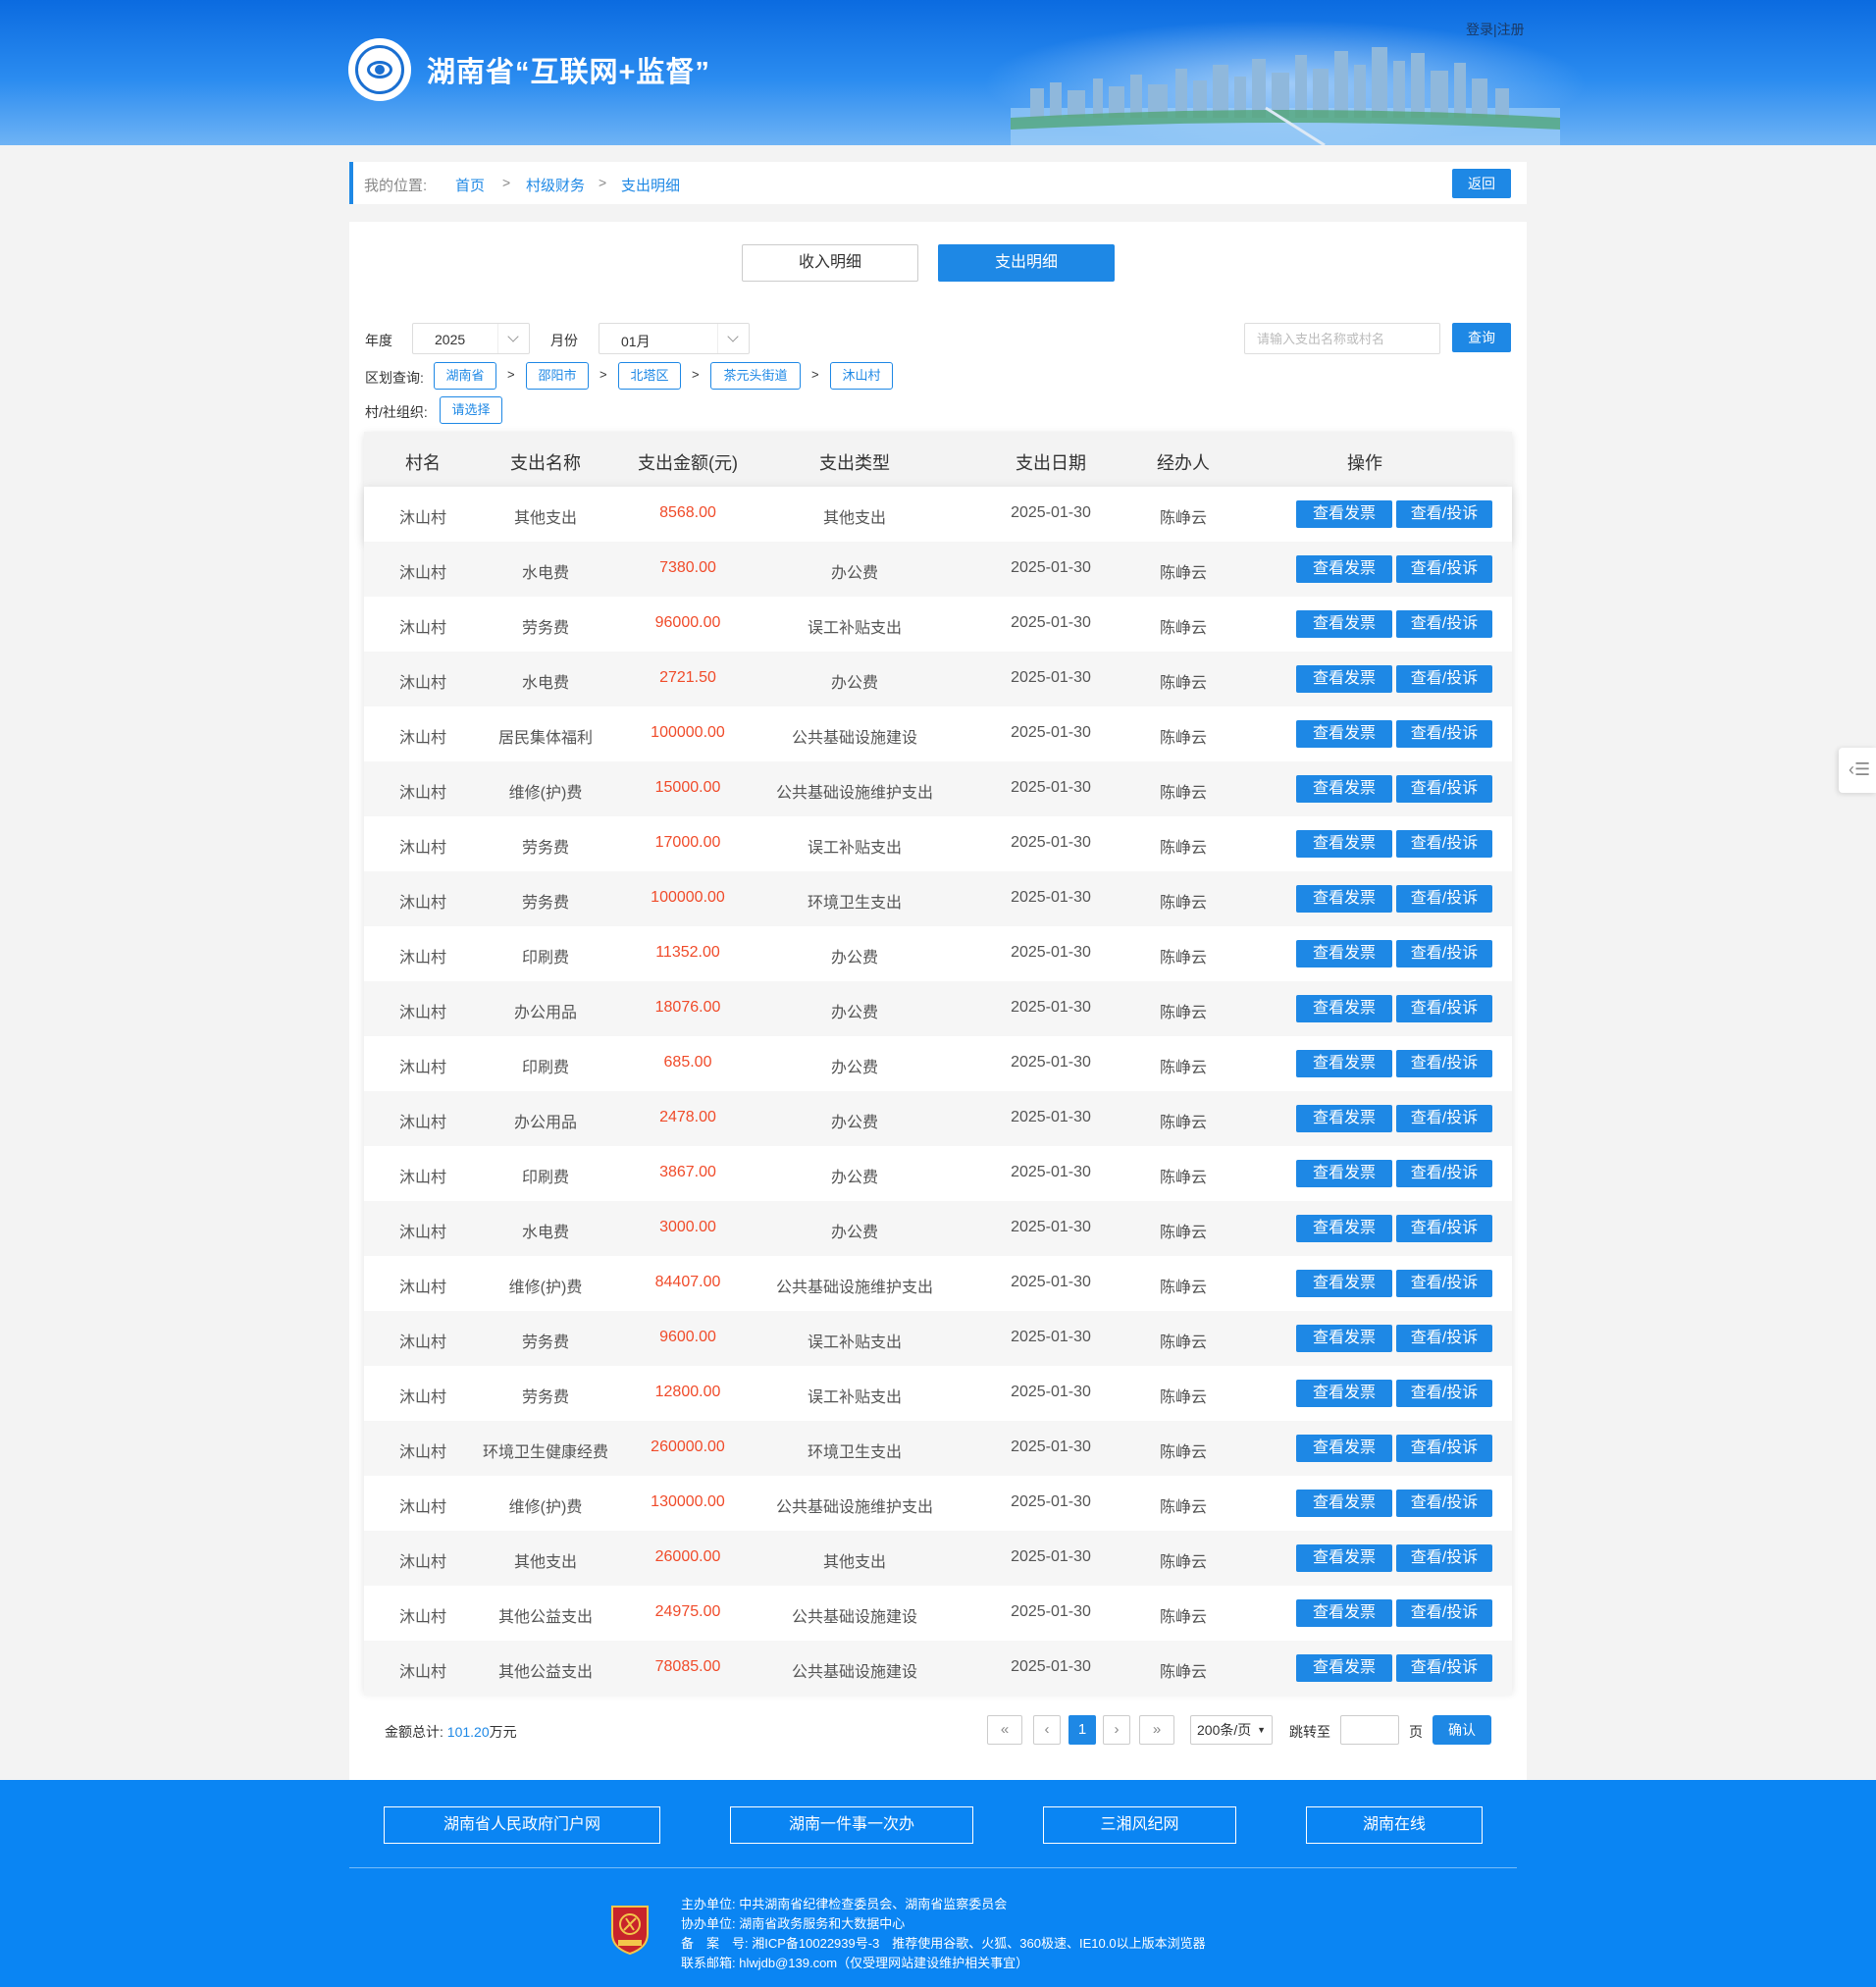 The width and height of the screenshot is (1876, 1987). I want to click on table-row: 沐山村 印刷费 11352.00 办公费 2025-01-30 陈峥云 查看发票 查看/投诉, so click(938, 953).